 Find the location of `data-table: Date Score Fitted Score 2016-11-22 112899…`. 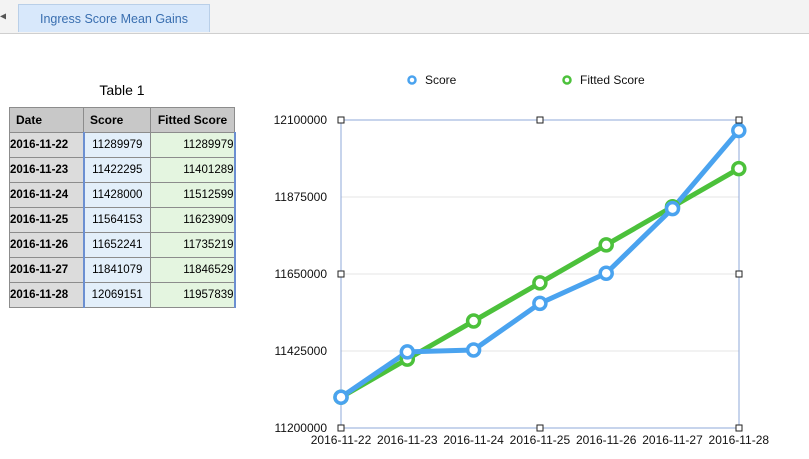

data-table: Date Score Fitted Score 2016-11-22 112899… is located at coordinates (122, 207).